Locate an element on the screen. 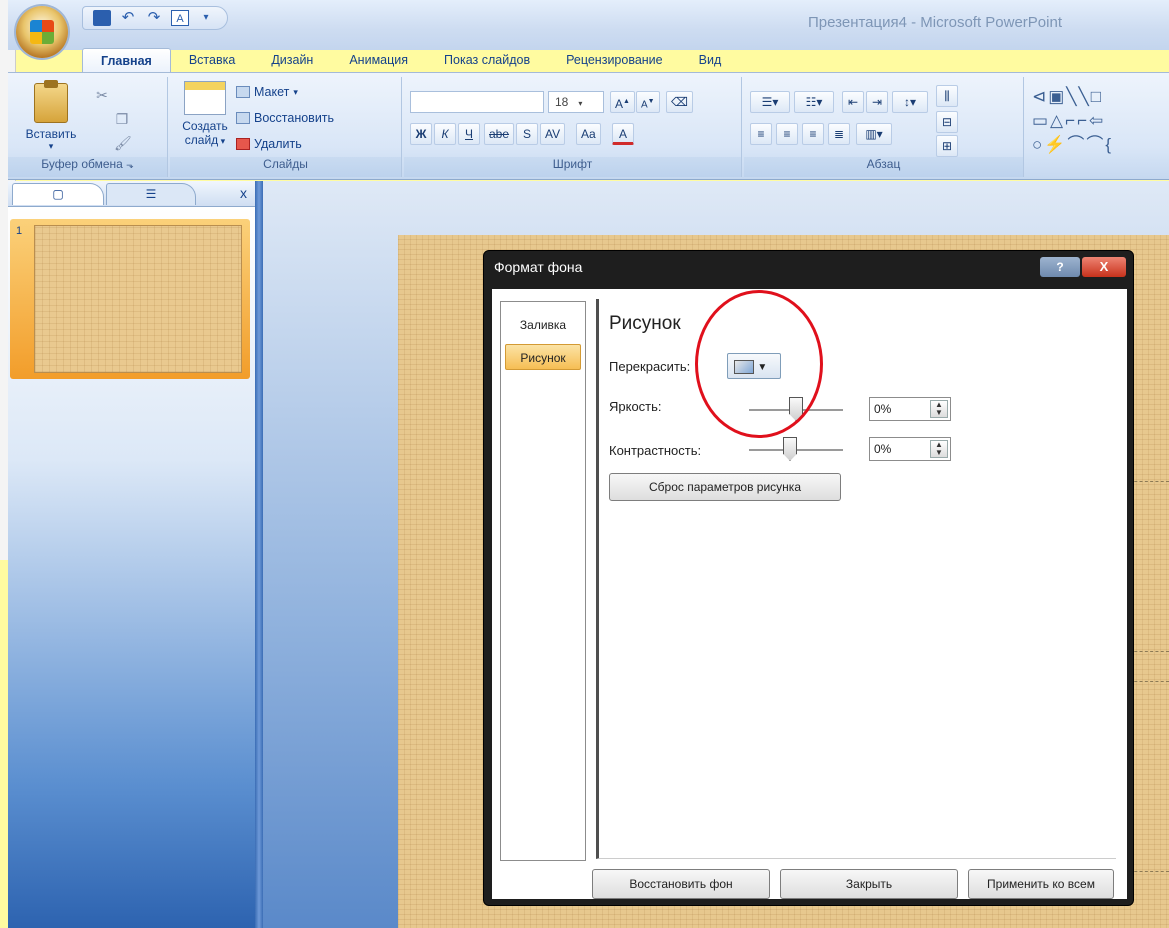 This screenshot has height=928, width=1169. brightness-spinbox: 0% ▲ ▼ is located at coordinates (910, 409).